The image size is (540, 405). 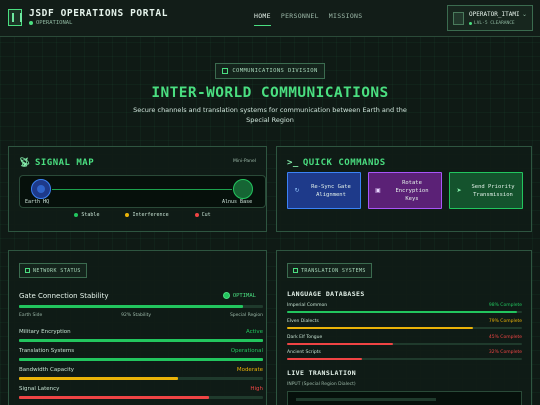 I want to click on signal-link, so click(x=142, y=189).